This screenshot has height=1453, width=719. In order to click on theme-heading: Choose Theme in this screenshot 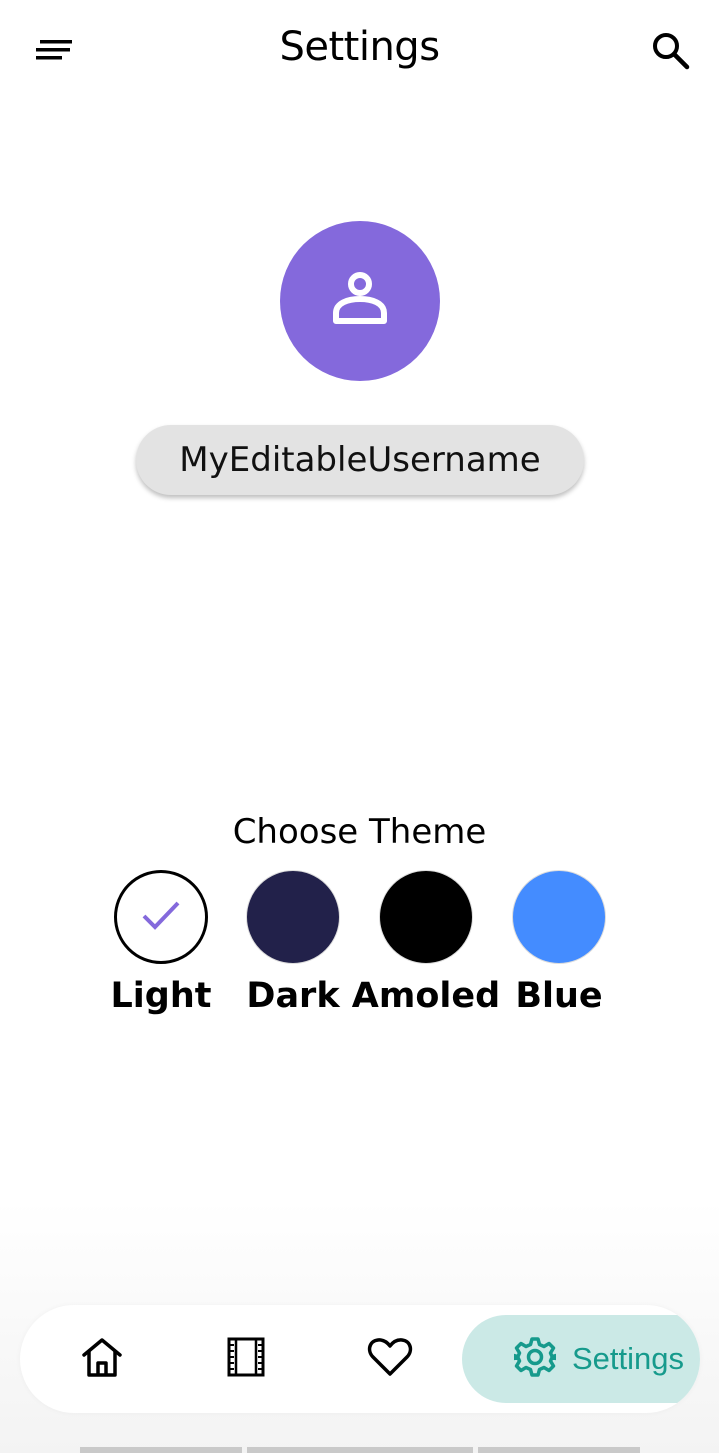, I will do `click(359, 832)`.